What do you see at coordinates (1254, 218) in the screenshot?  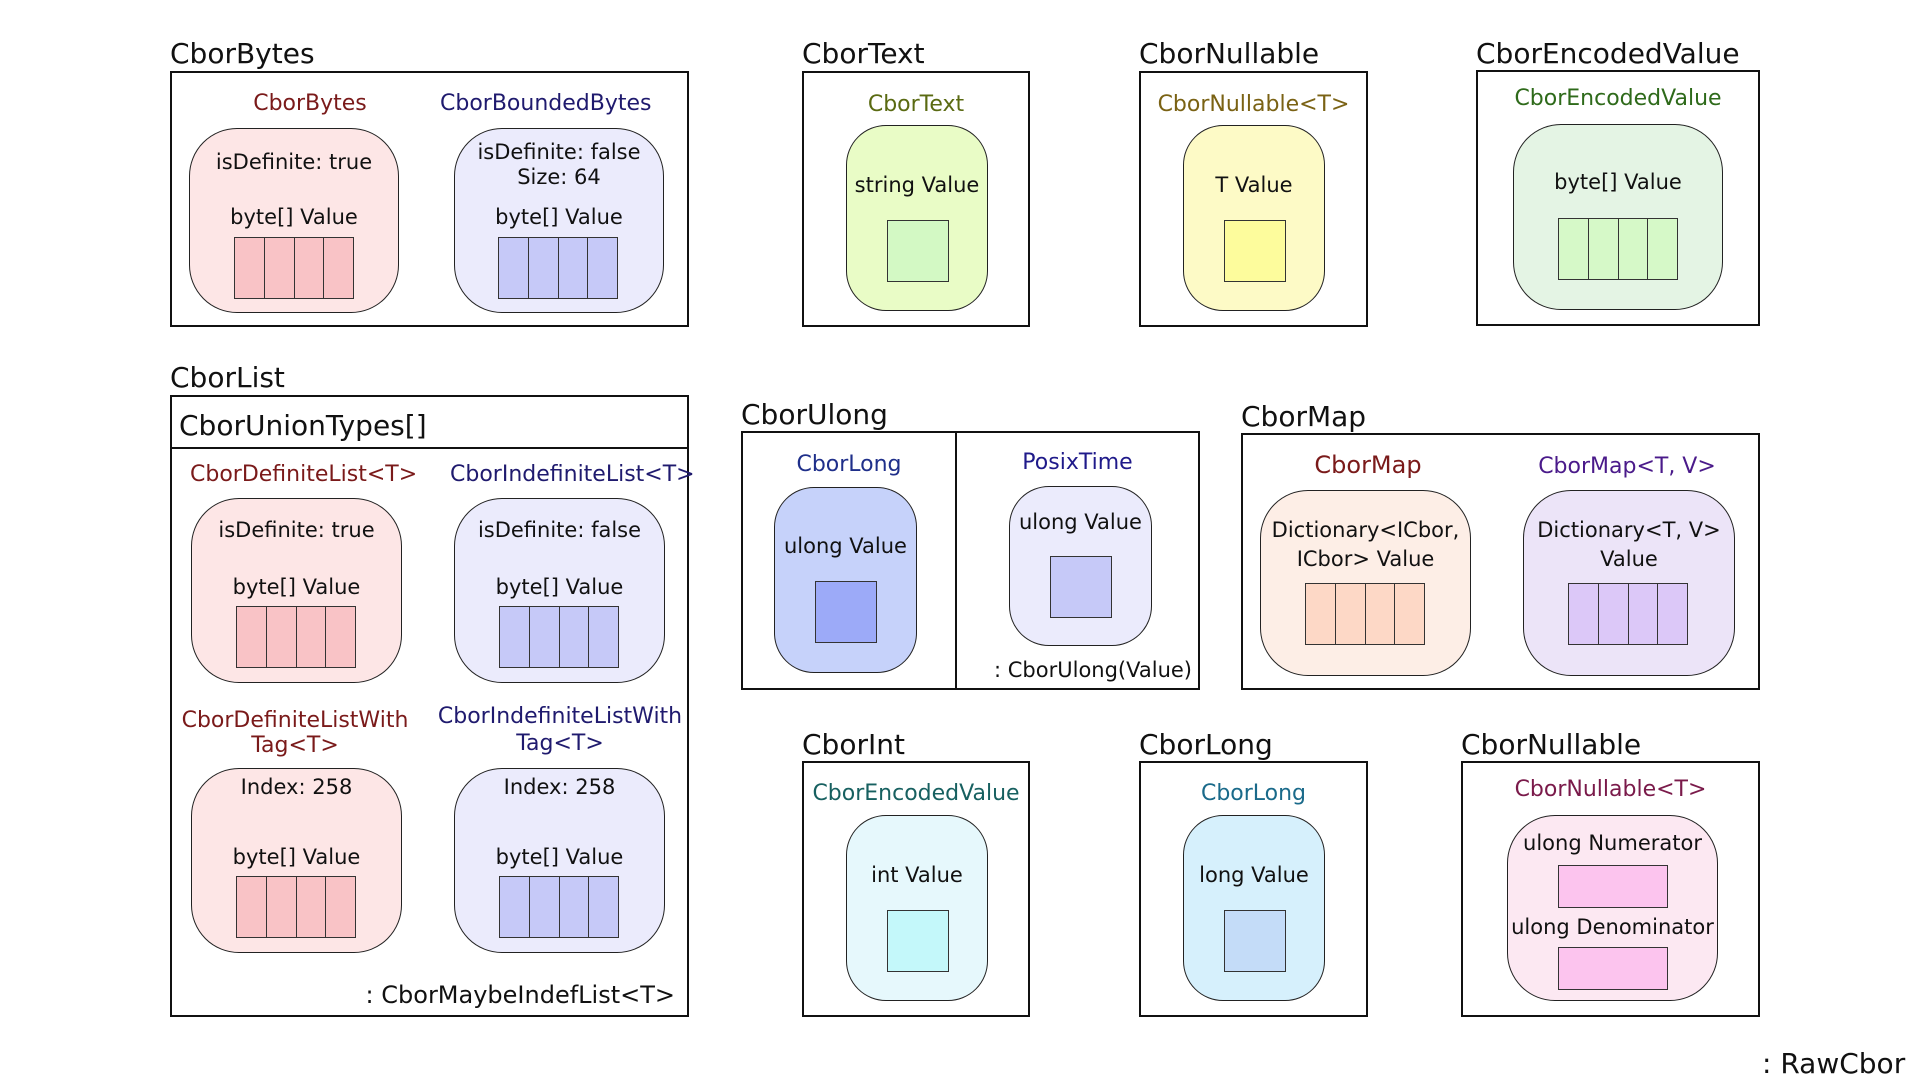 I see `cbor-nullable-card: T Value` at bounding box center [1254, 218].